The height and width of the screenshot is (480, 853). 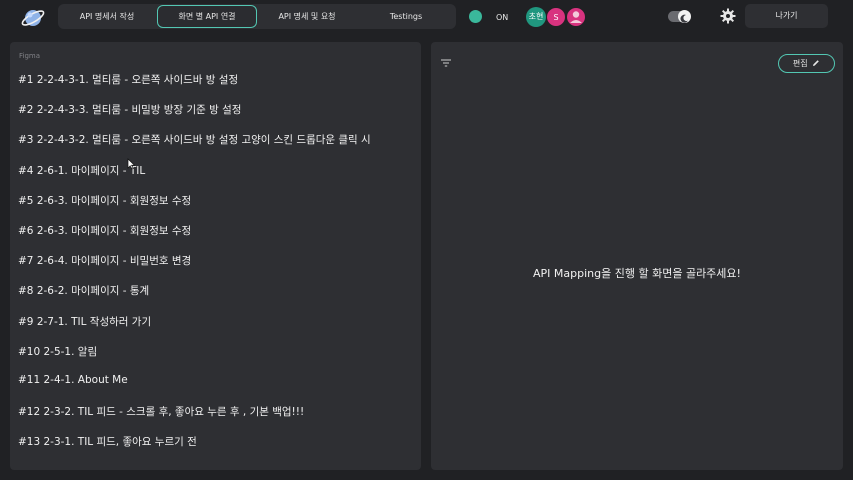 I want to click on list-item: #13 2-3-1. TIL 피드, 좋아요 누르기 전, so click(x=194, y=449).